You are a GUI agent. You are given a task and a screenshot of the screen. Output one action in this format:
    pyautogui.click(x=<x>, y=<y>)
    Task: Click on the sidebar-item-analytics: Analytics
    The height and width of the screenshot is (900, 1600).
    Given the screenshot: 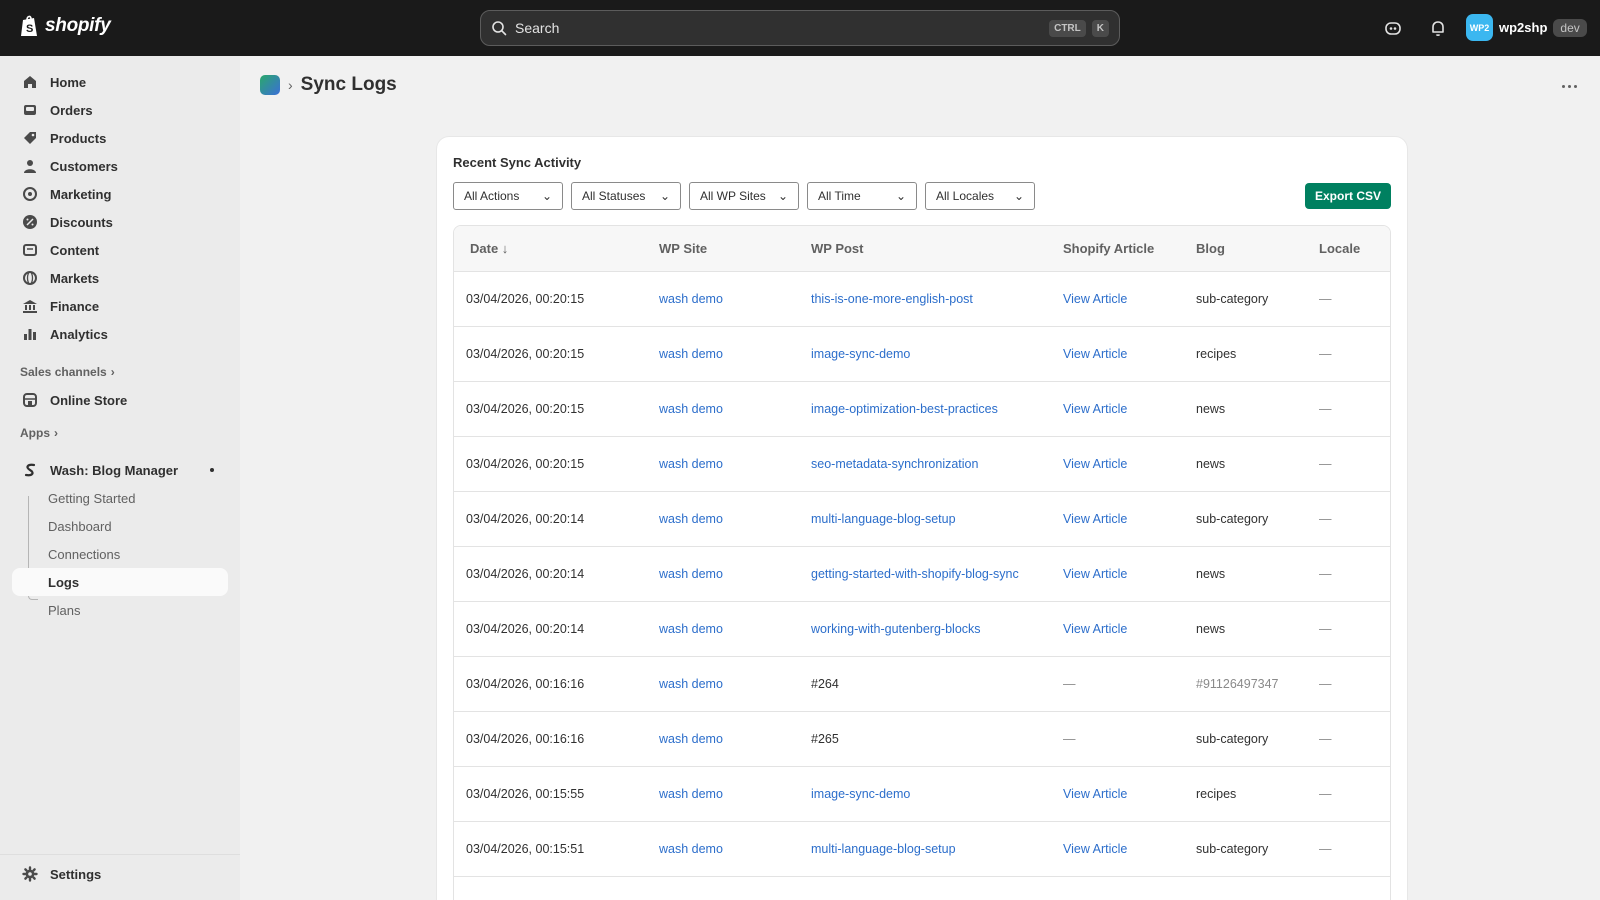 What is the action you would take?
    pyautogui.click(x=120, y=334)
    